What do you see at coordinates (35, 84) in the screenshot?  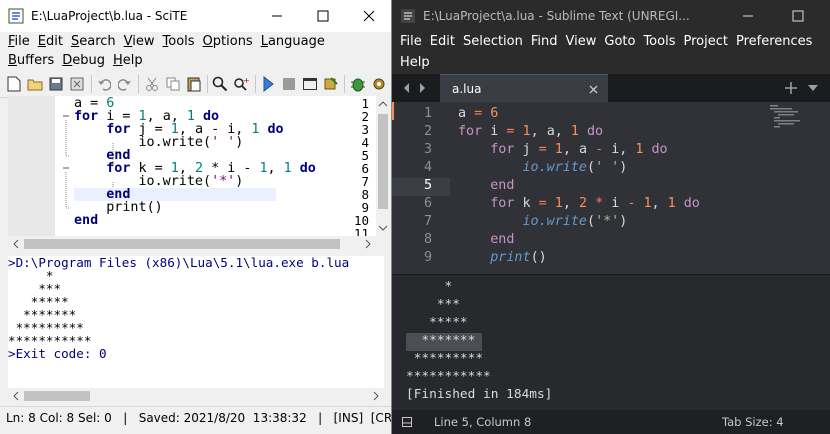 I see `open-button` at bounding box center [35, 84].